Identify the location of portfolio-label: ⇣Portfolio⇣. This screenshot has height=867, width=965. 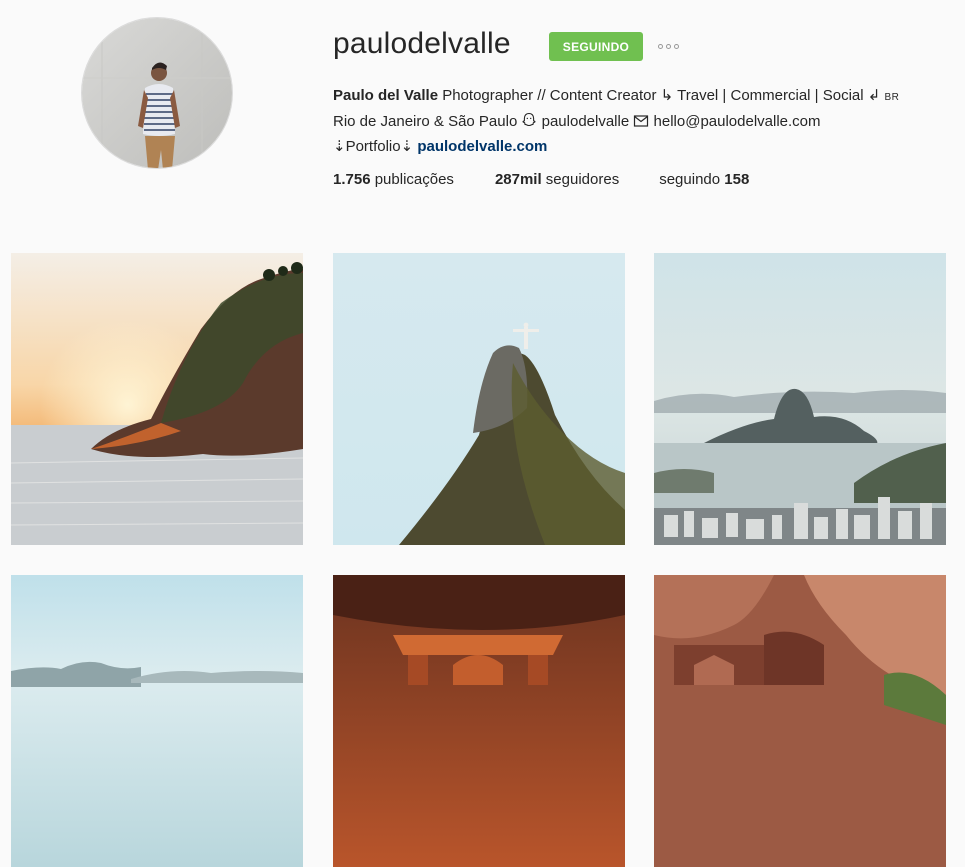
(375, 146).